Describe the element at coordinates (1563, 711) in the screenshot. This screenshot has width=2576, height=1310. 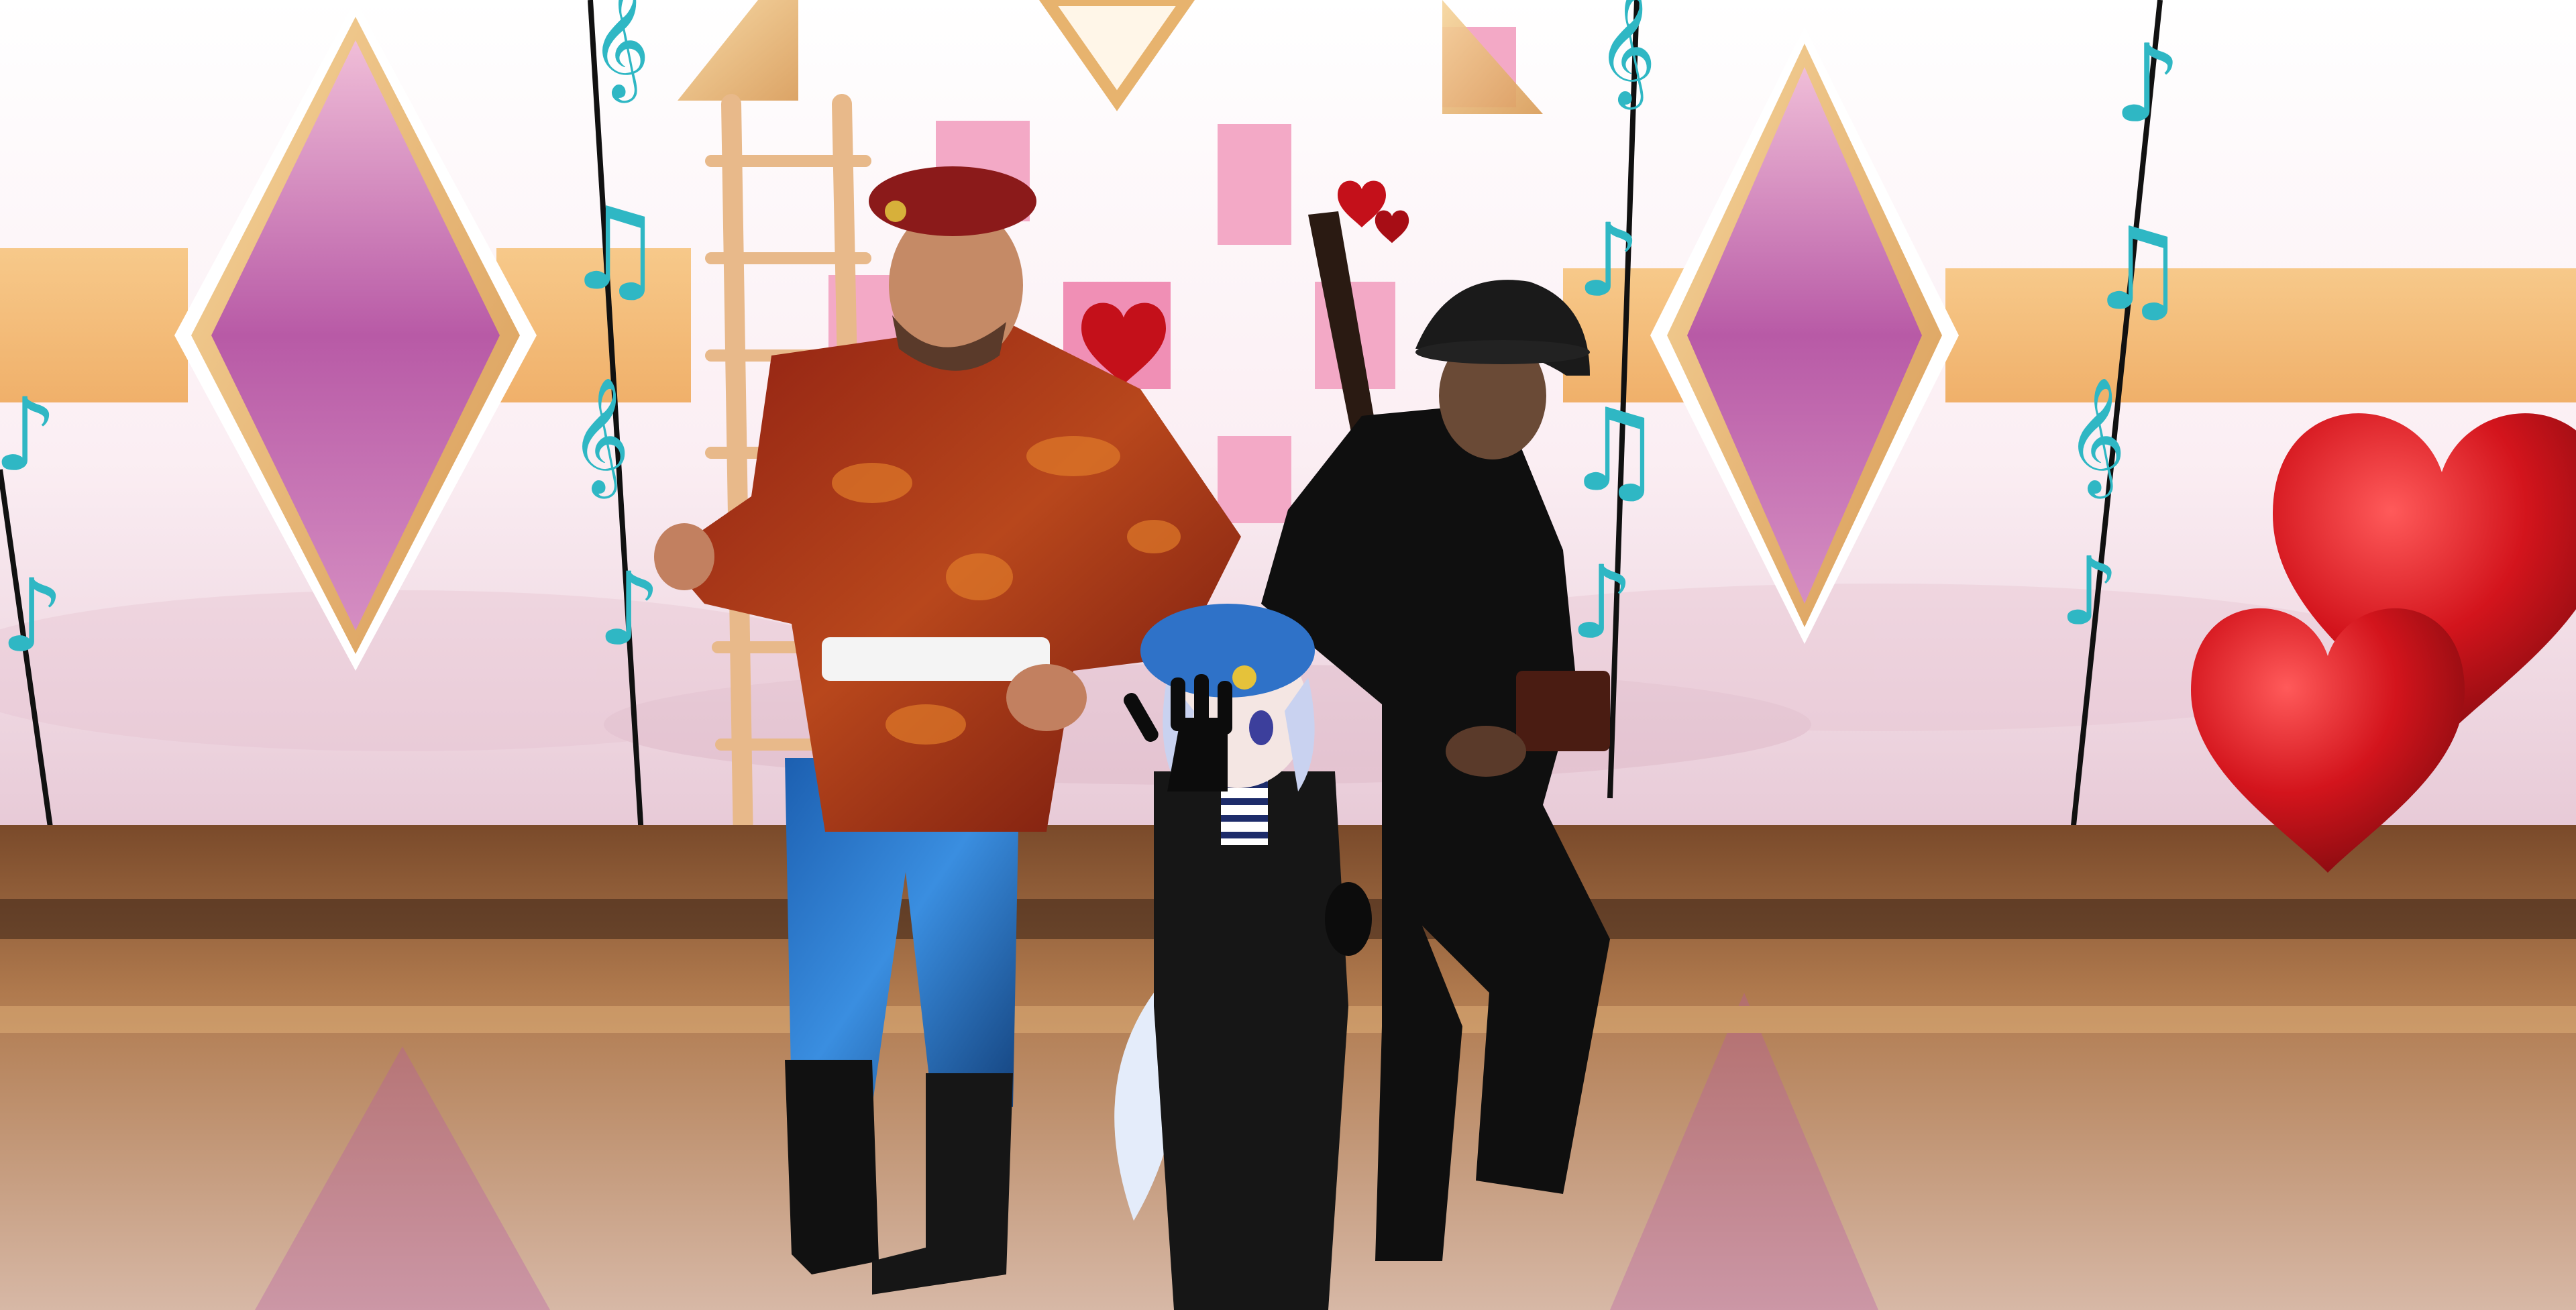
I see `ammo-box` at that location.